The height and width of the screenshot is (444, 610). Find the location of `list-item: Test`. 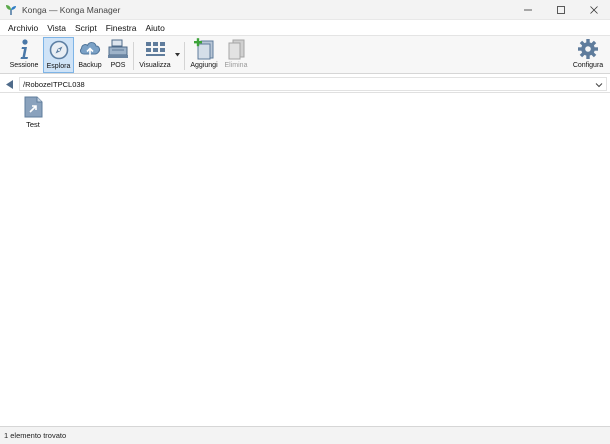

list-item: Test is located at coordinates (33, 112).